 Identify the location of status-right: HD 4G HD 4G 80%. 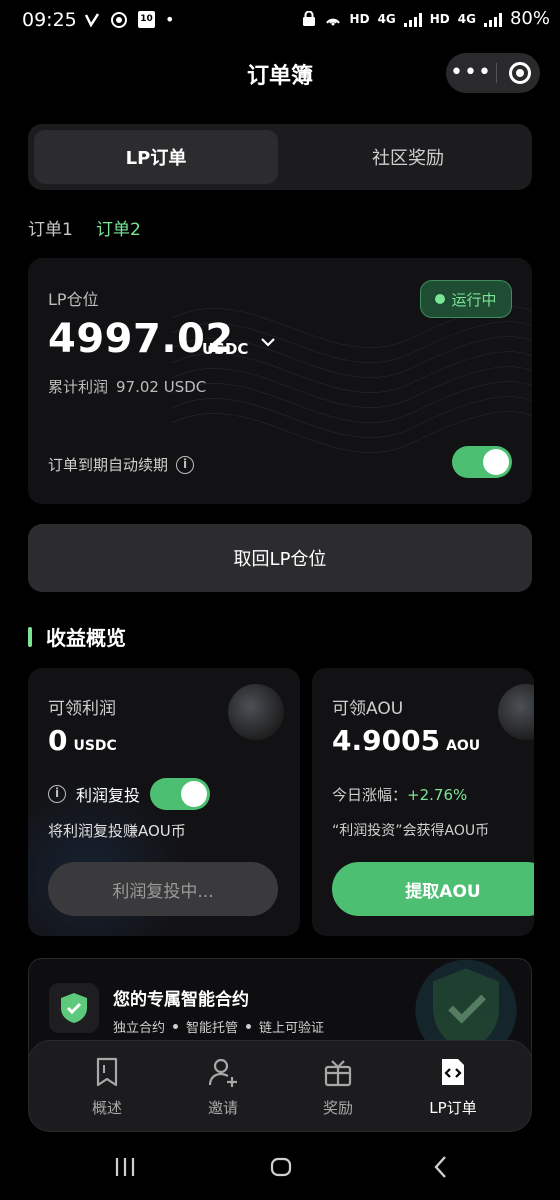
(426, 18).